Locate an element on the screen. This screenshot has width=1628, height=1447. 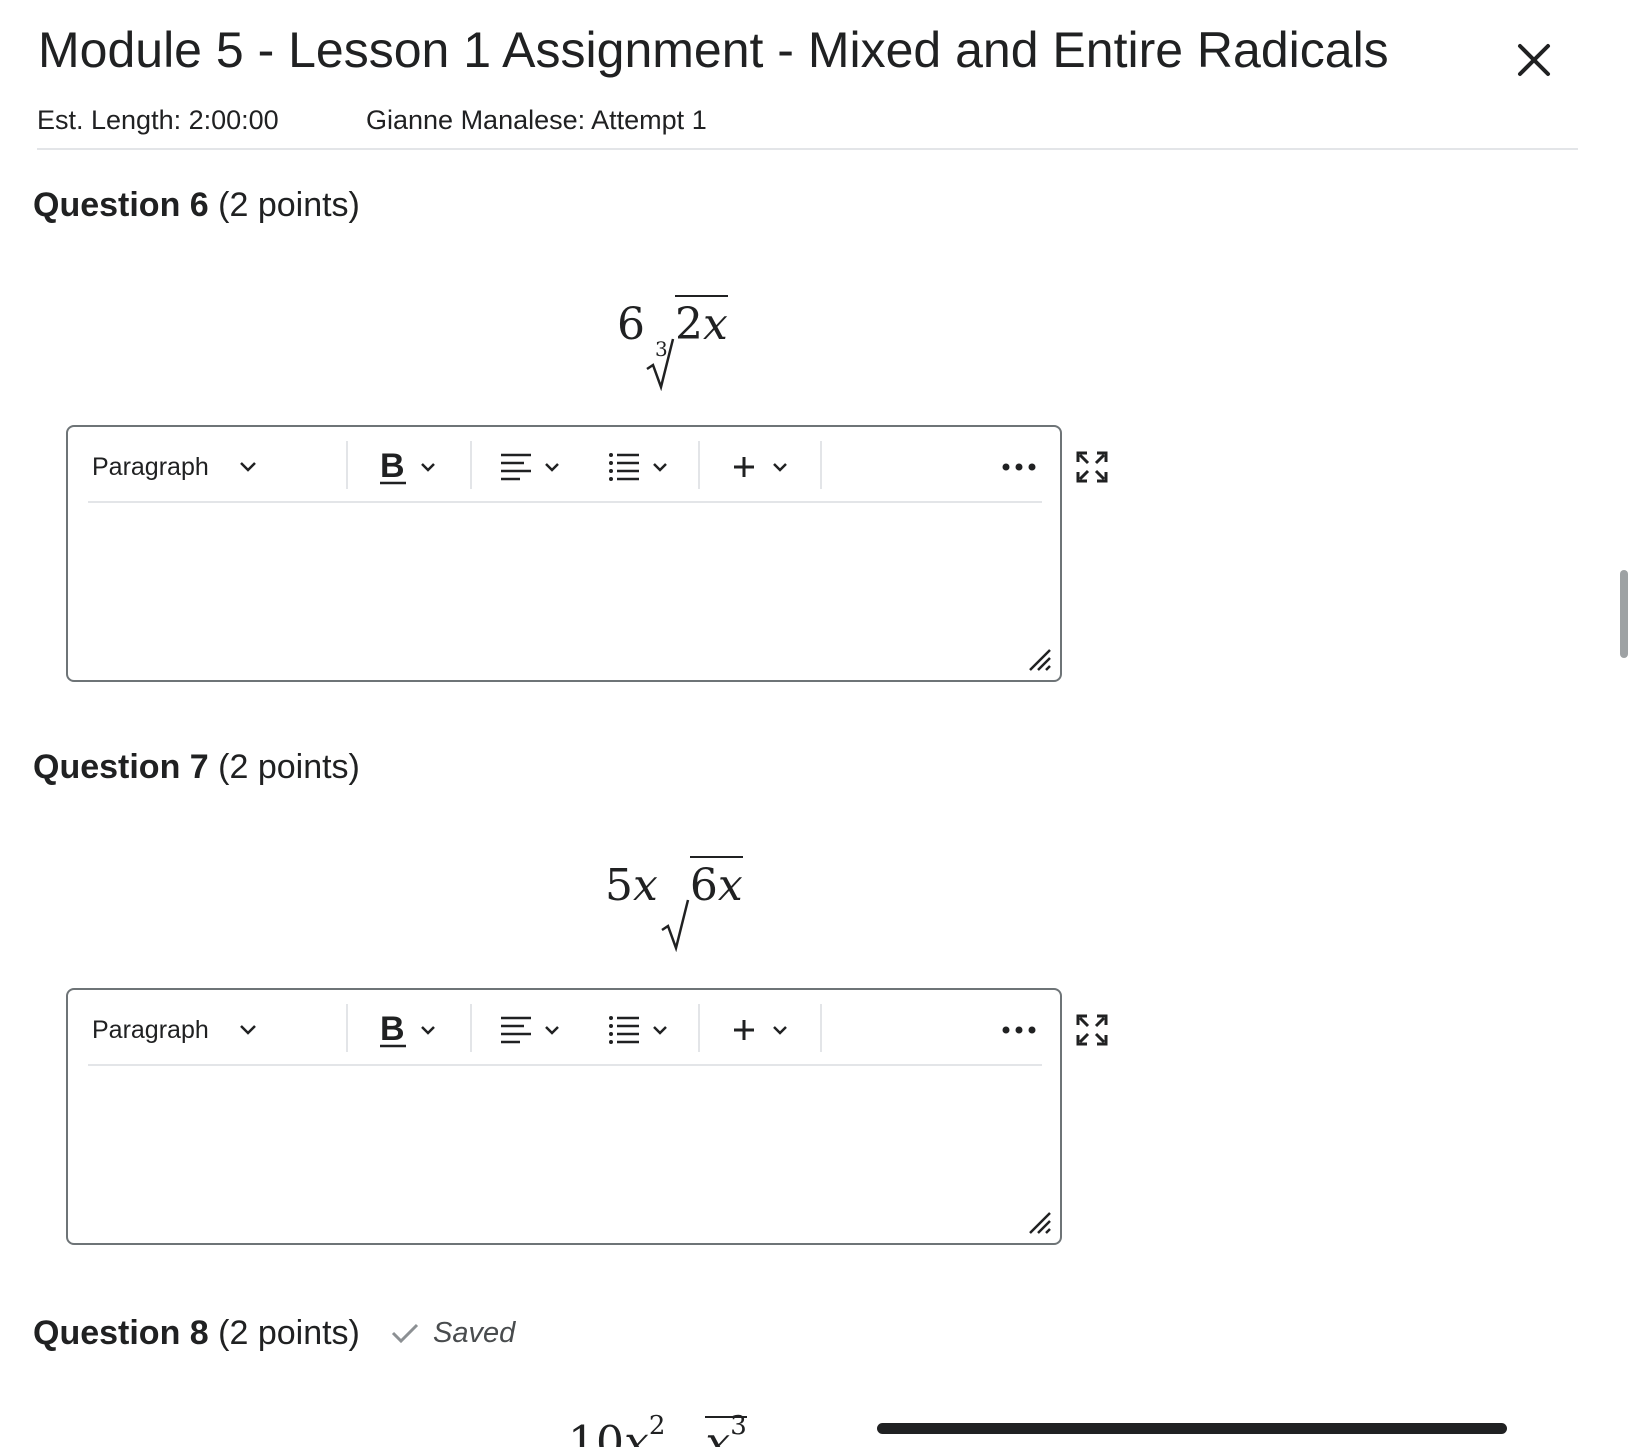
question-heading: Question 7 (2 points) is located at coordinates (196, 767).